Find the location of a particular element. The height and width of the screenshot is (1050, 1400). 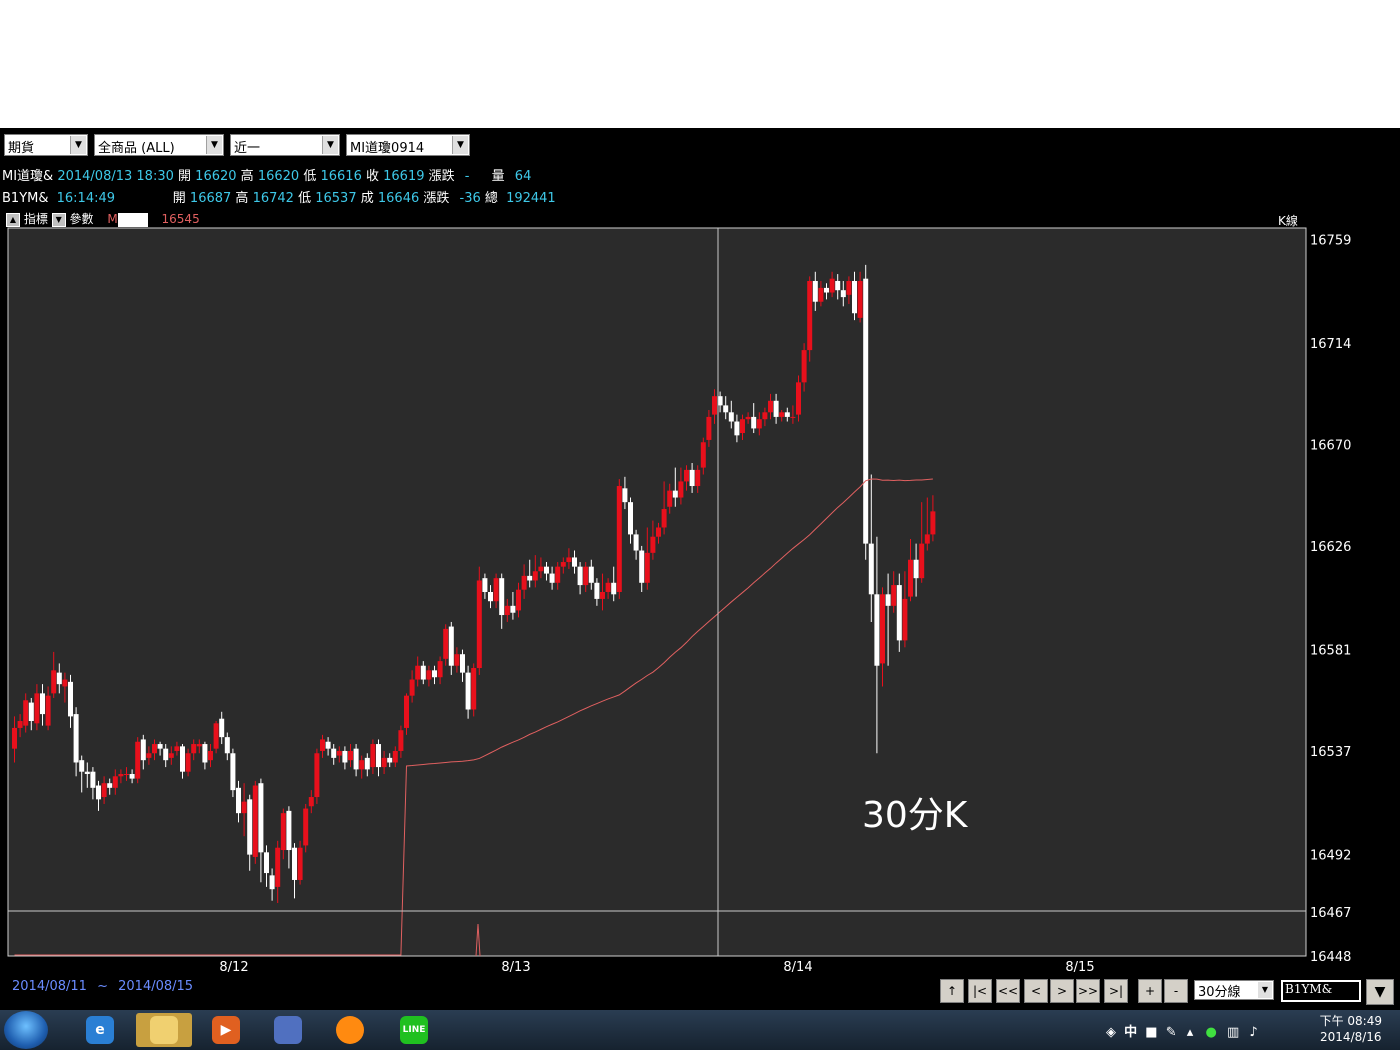

orange-app-taskbar-button is located at coordinates (350, 1030).